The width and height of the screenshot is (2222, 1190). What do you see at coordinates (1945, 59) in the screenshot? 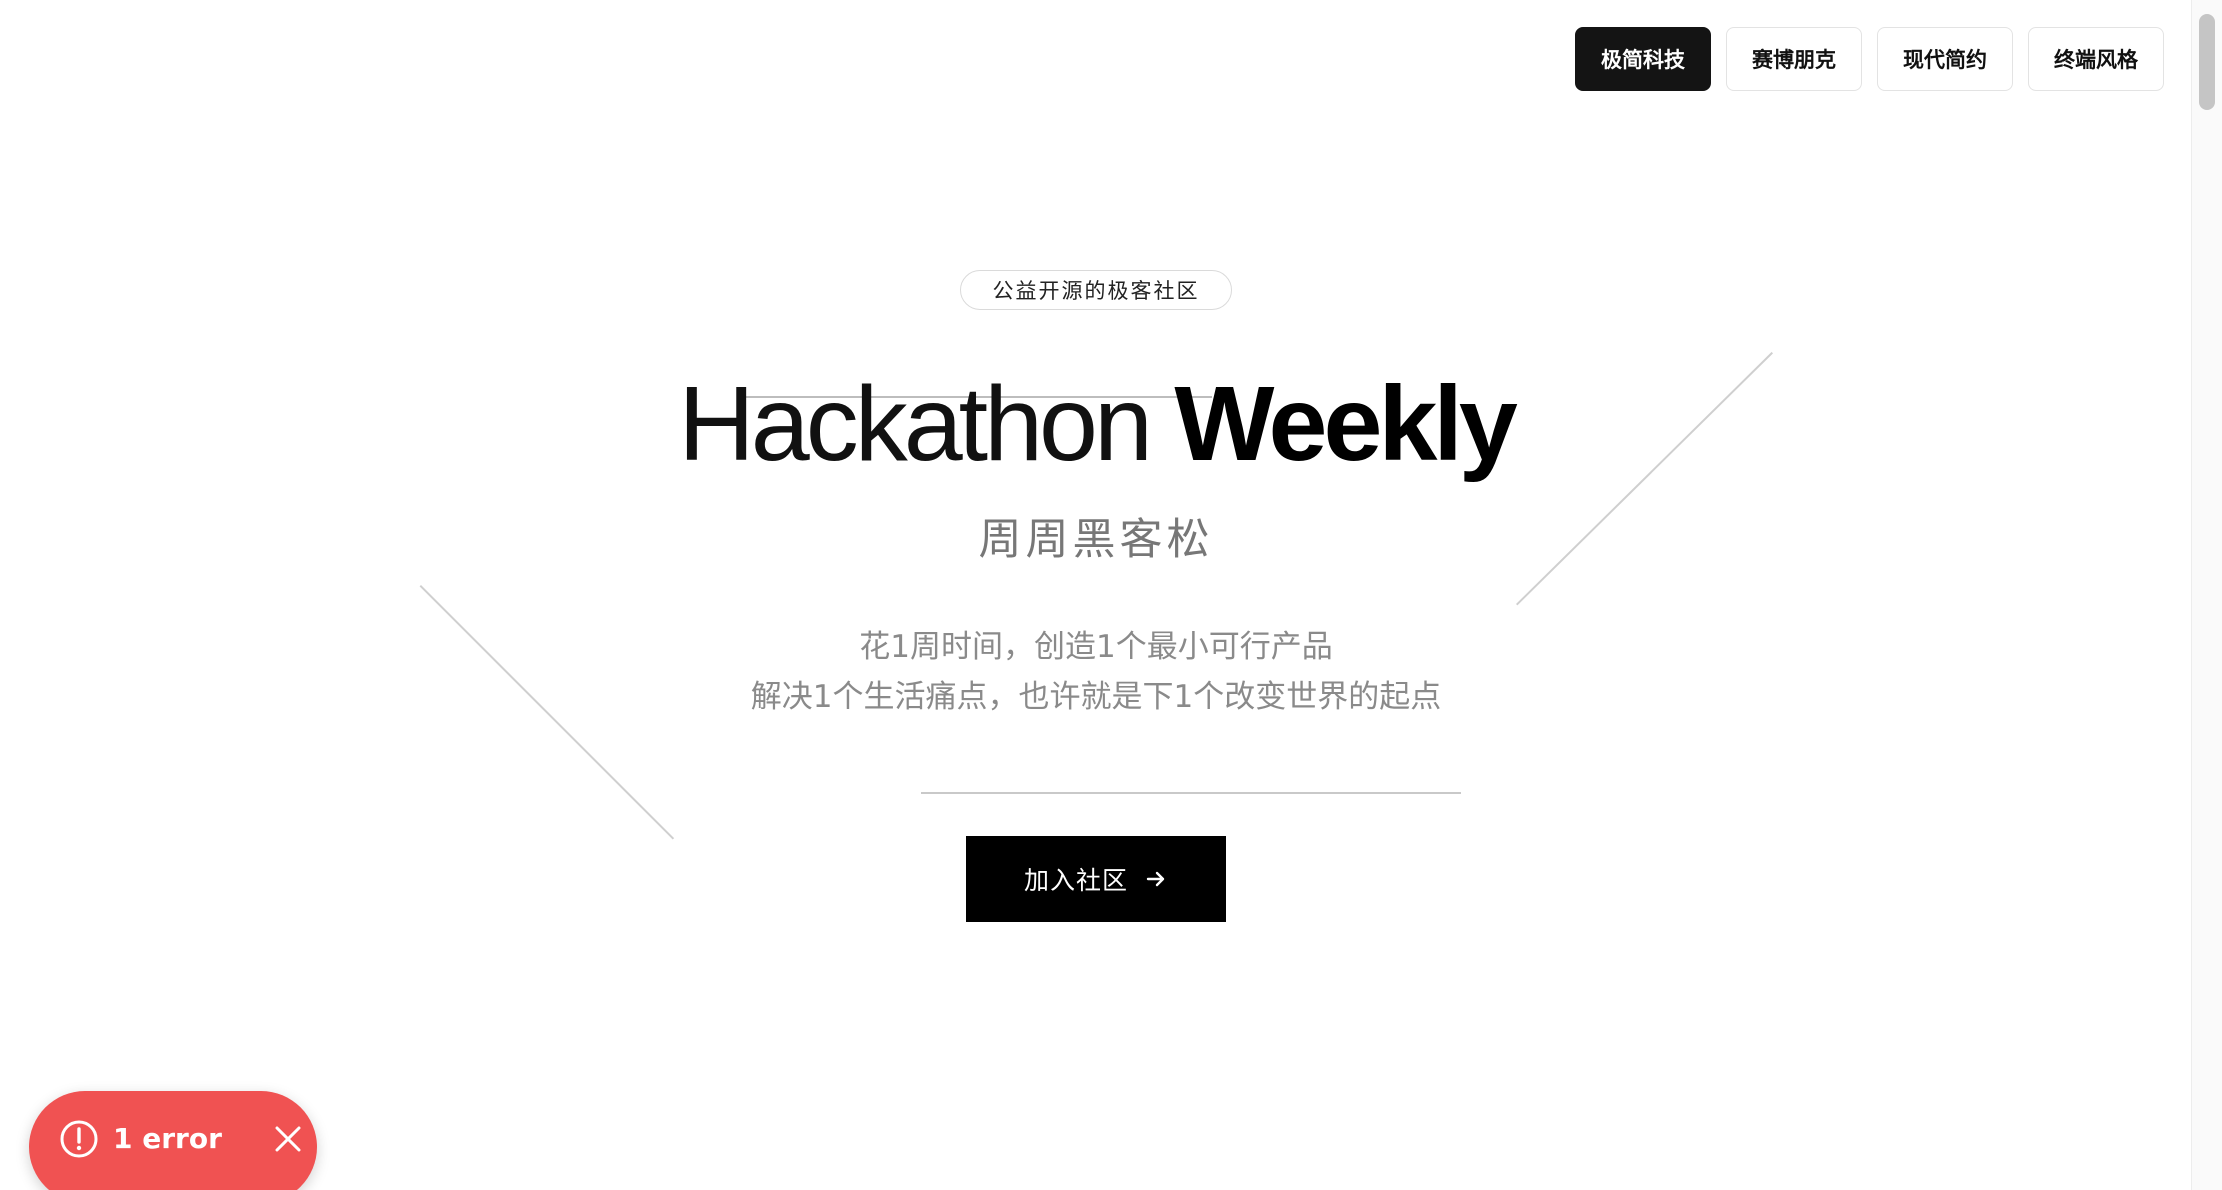
I see `theme-modern-simple-button: 现代简约` at bounding box center [1945, 59].